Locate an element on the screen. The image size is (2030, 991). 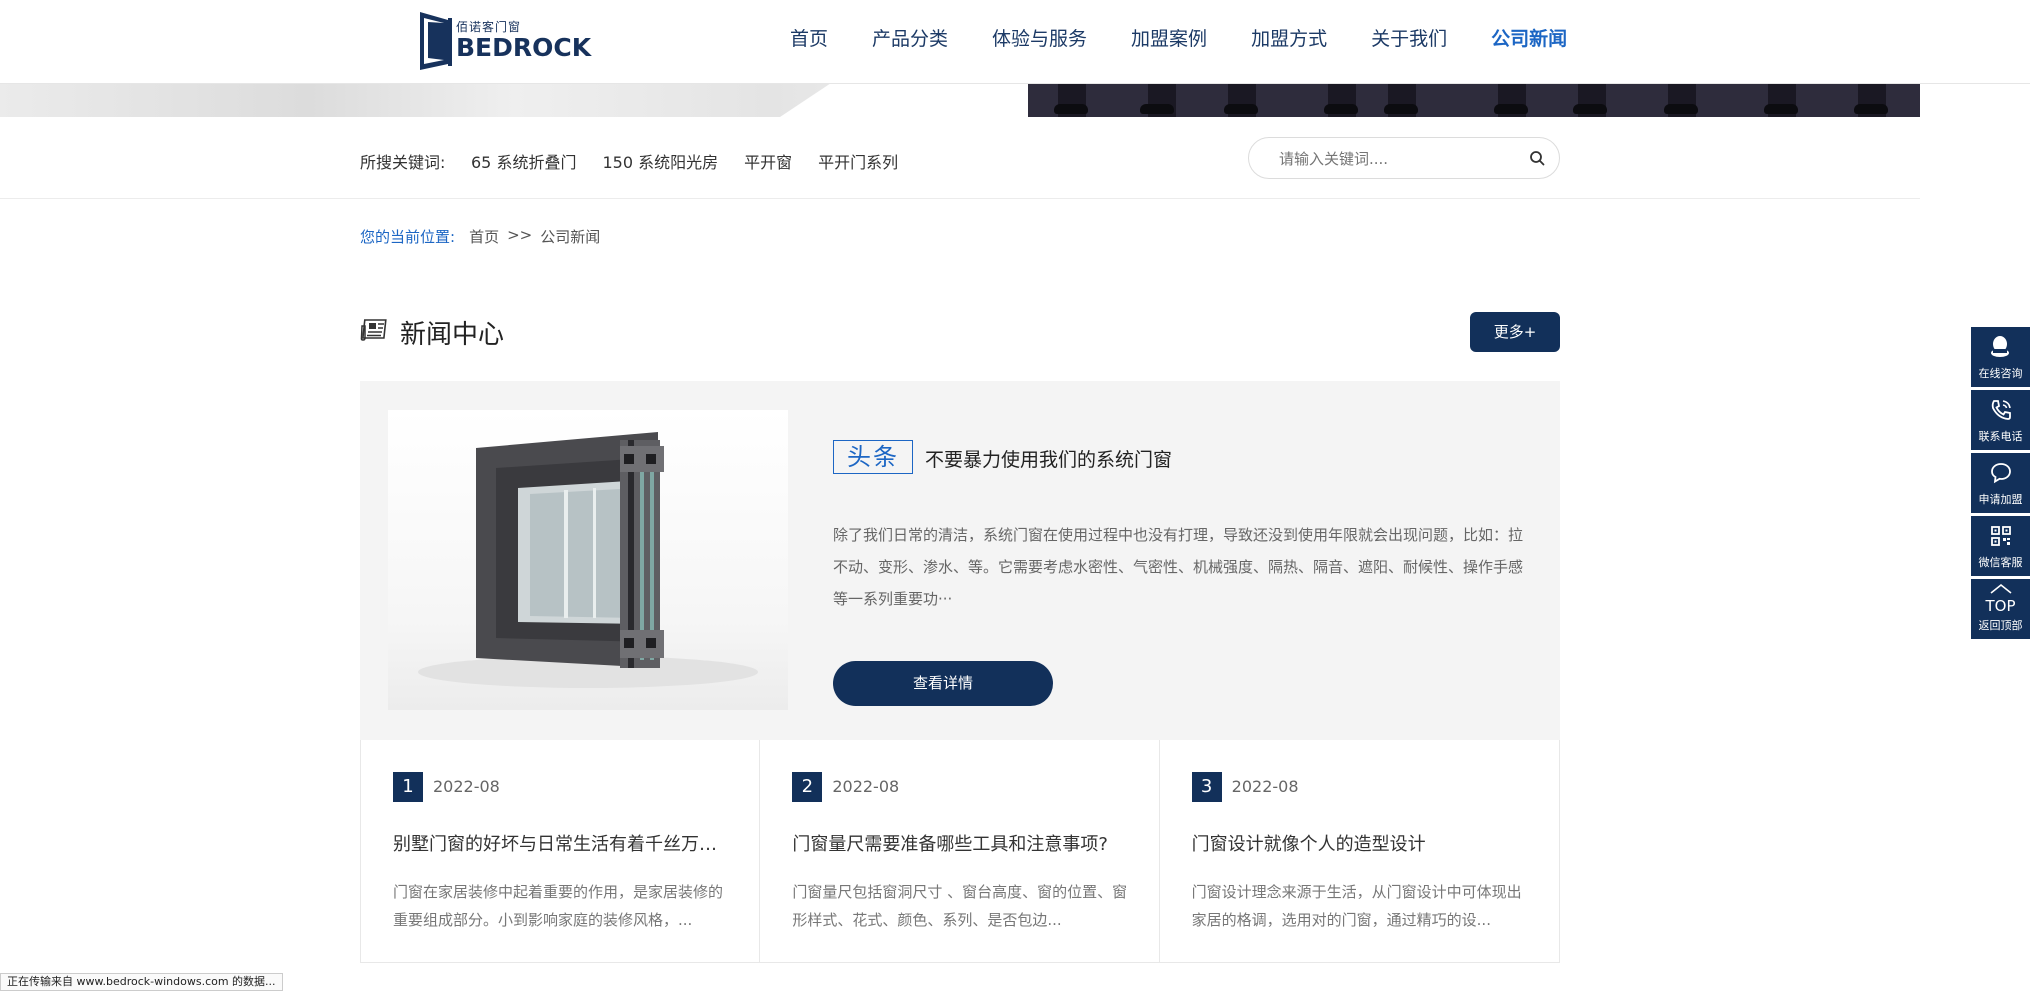
view-details-button: 查看详情 is located at coordinates (943, 683).